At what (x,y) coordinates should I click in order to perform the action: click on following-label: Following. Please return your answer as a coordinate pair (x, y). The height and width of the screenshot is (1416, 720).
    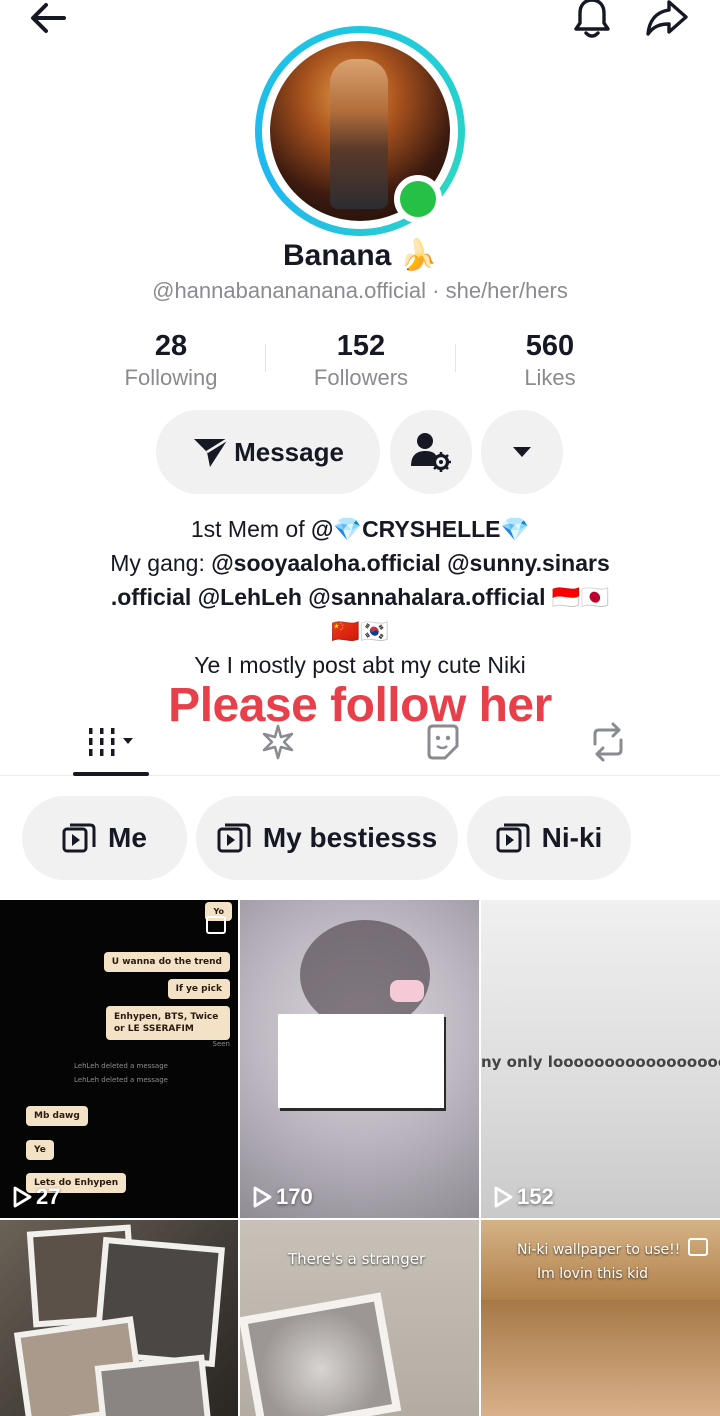
    Looking at the image, I should click on (171, 377).